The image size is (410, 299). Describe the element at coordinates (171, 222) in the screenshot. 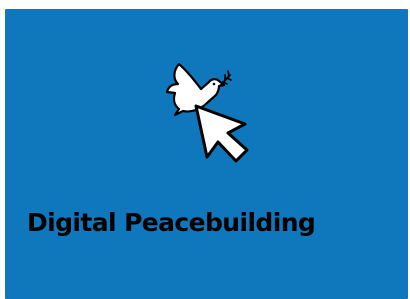

I see `tile-title: Digital Peacebuilding` at that location.